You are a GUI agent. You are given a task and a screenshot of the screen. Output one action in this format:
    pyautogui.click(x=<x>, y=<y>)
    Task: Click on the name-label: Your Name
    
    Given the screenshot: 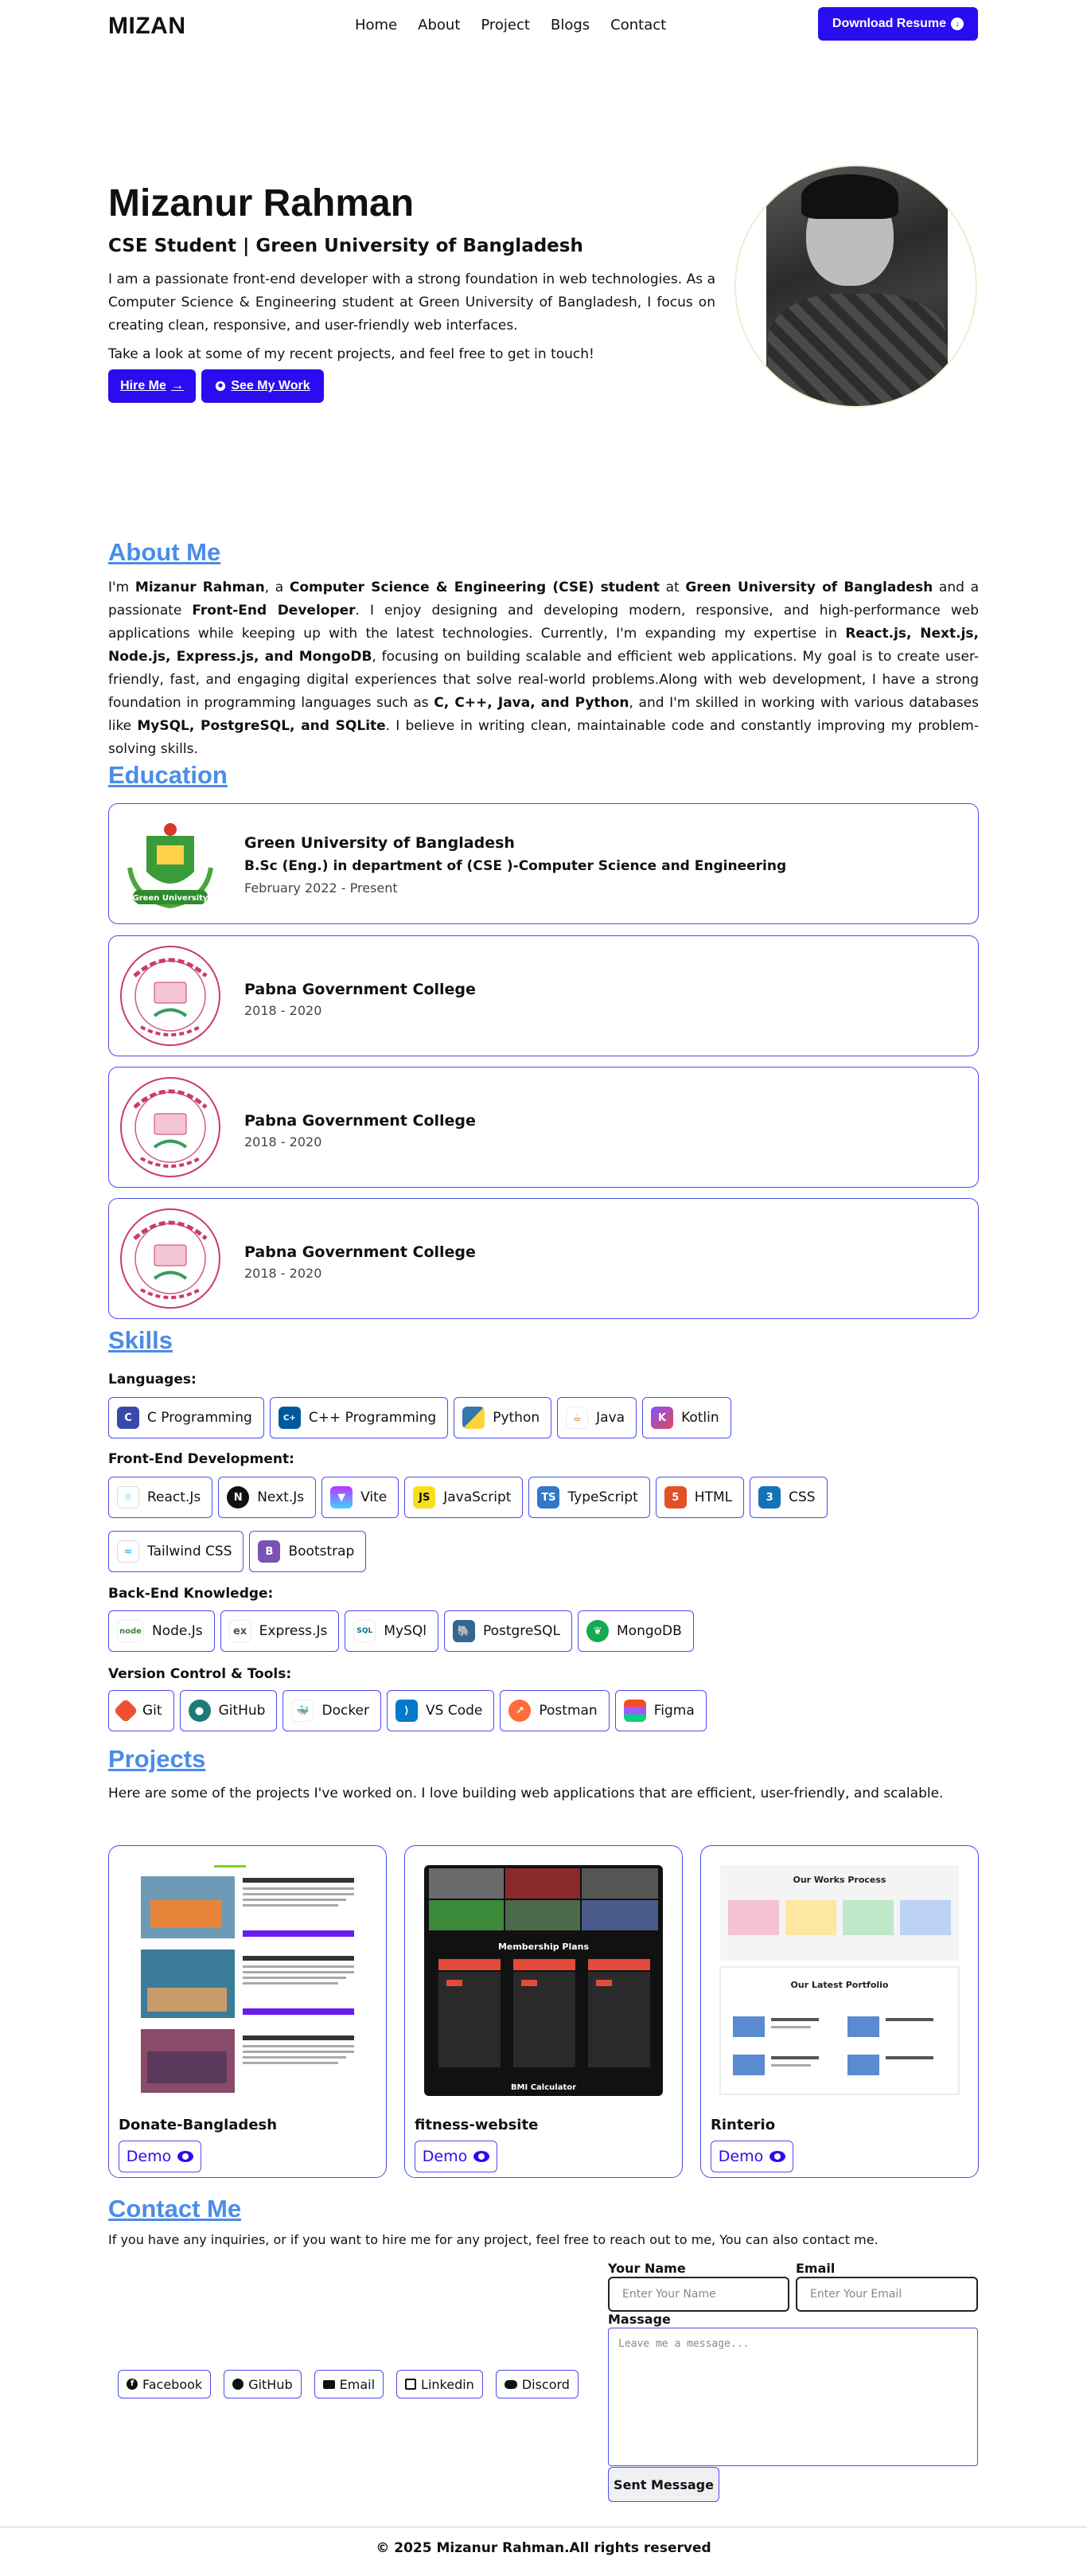 What is the action you would take?
    pyautogui.click(x=647, y=2268)
    